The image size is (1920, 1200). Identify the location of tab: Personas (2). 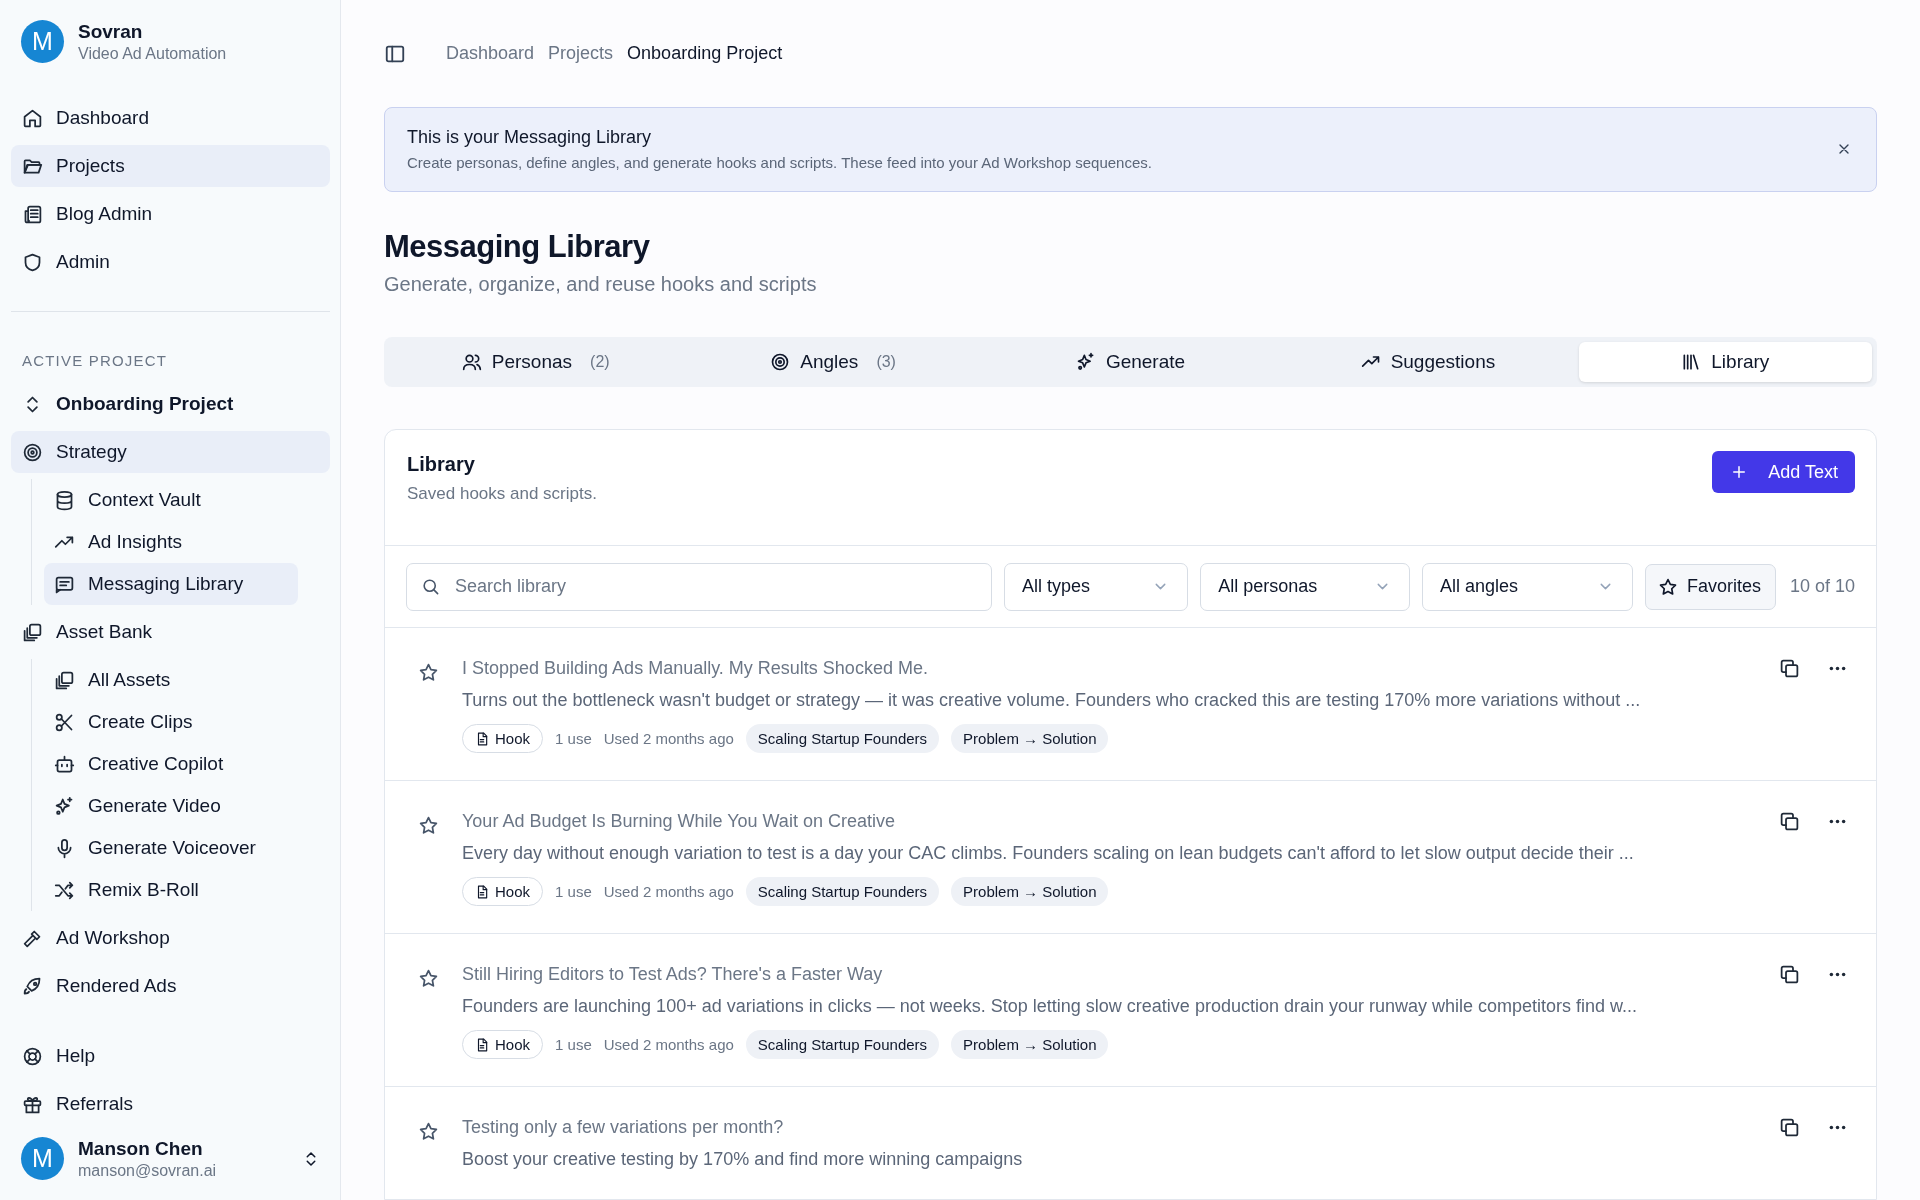
(536, 362).